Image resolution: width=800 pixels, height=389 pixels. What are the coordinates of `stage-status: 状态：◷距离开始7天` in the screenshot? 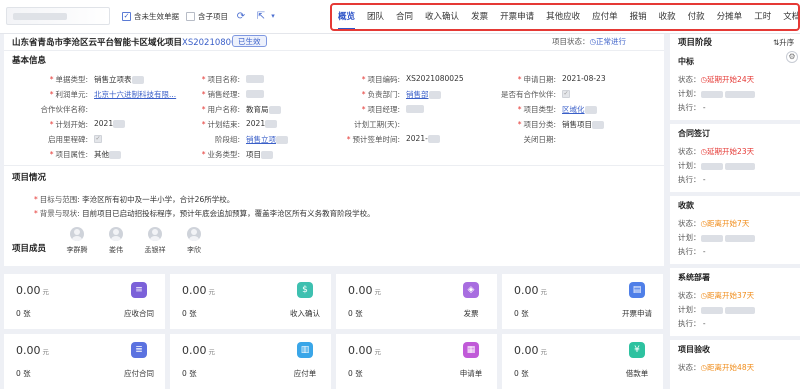 It's located at (713, 223).